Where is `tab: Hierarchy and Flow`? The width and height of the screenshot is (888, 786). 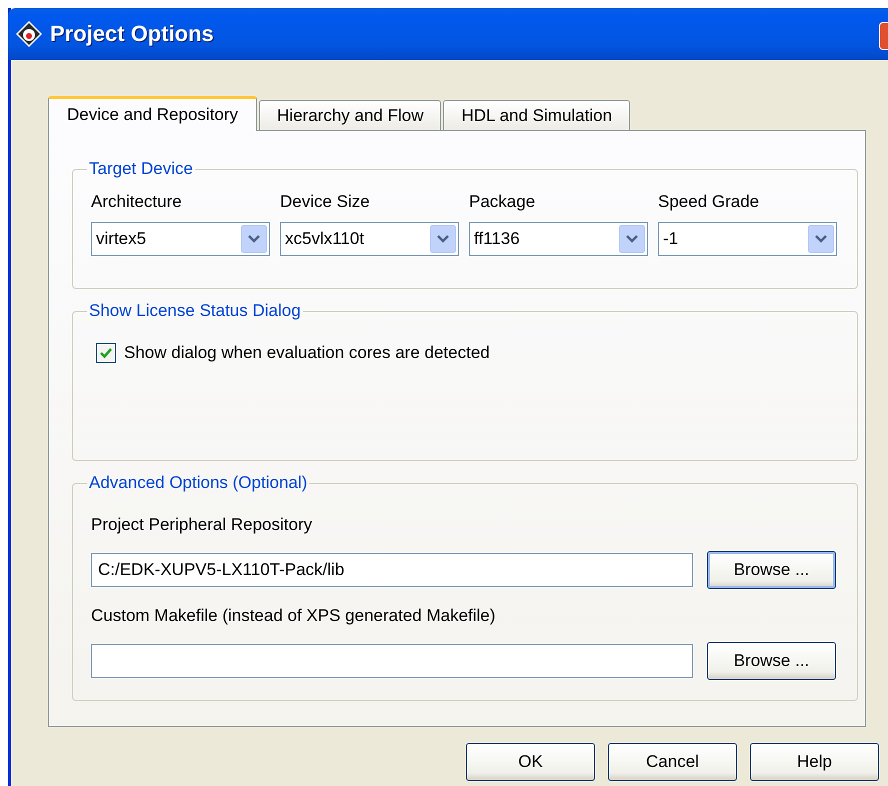
tab: Hierarchy and Flow is located at coordinates (350, 115).